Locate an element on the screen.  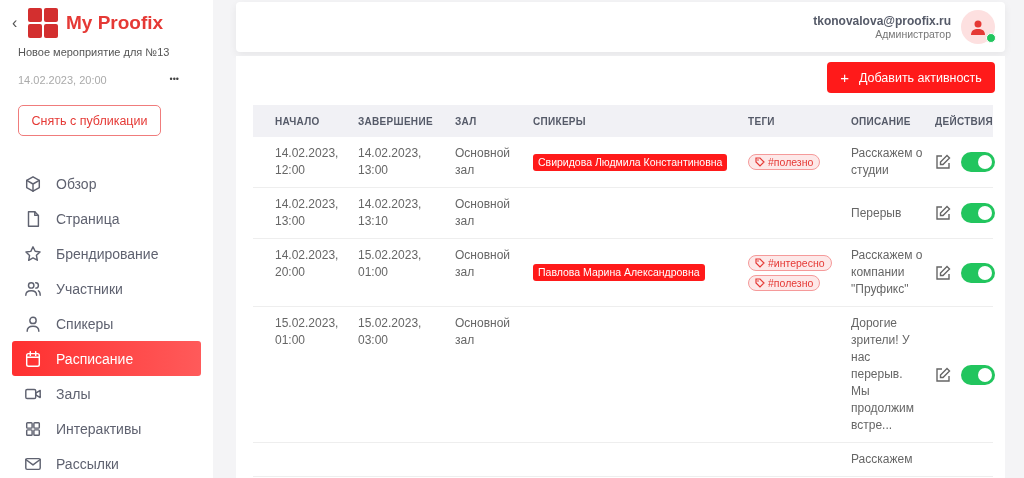
nav-item: Расписание is located at coordinates (106, 358).